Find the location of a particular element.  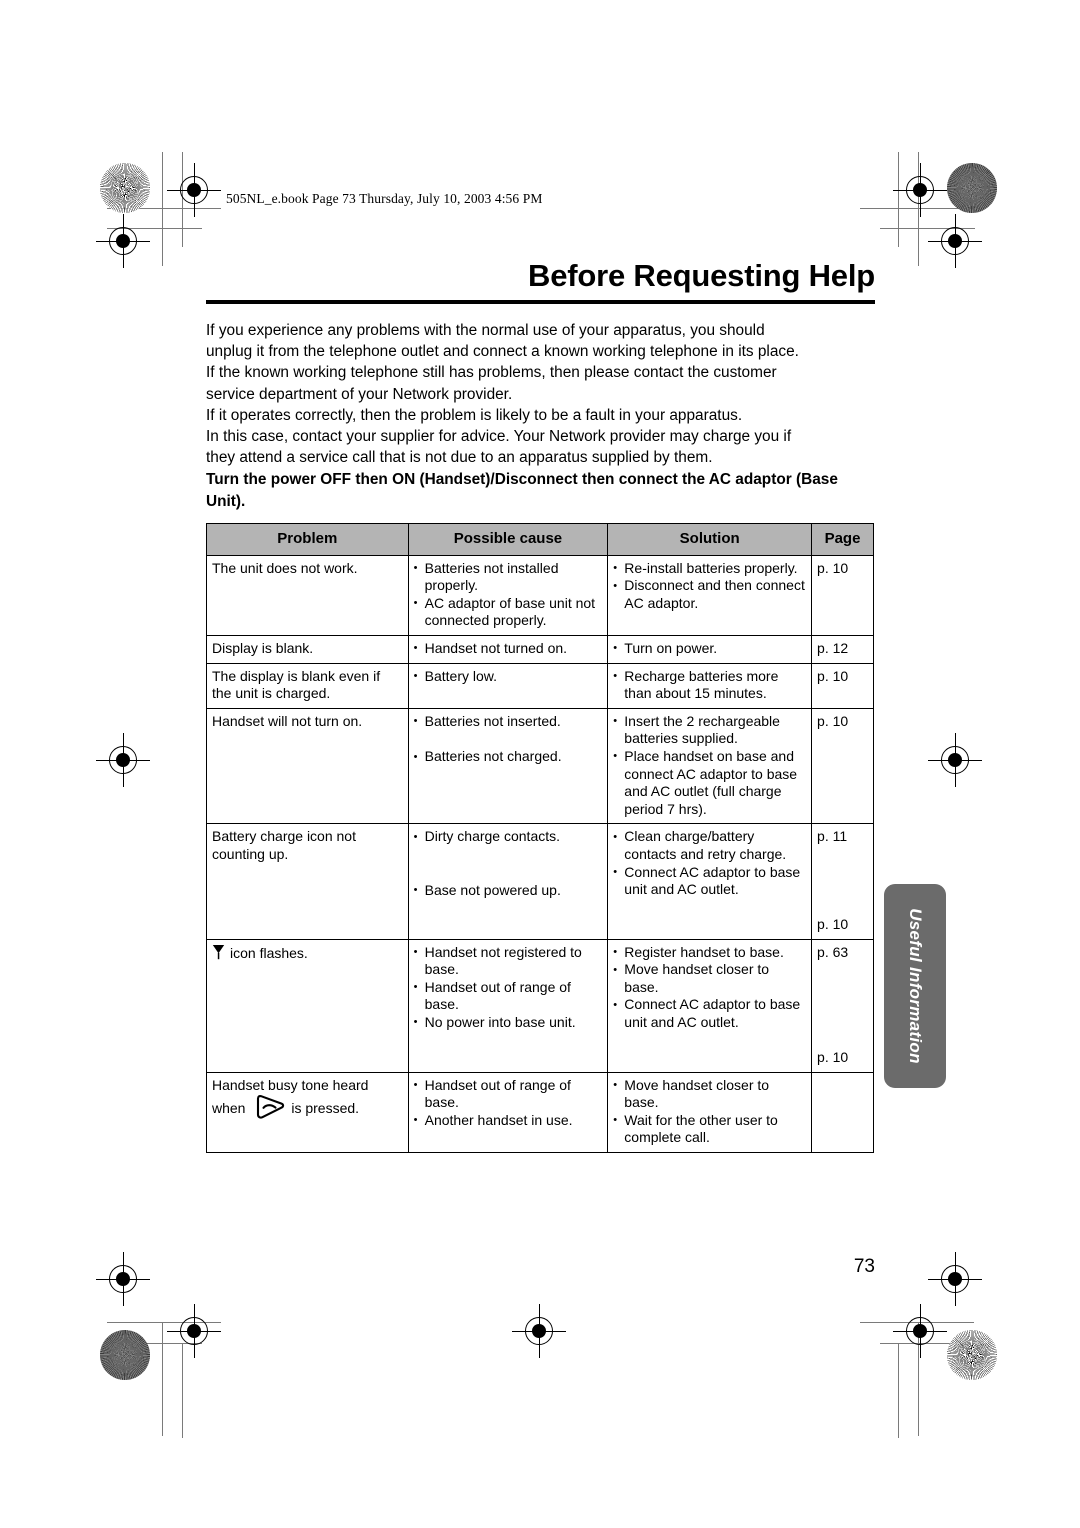

solution-item: Turn on power. is located at coordinates (709, 648).